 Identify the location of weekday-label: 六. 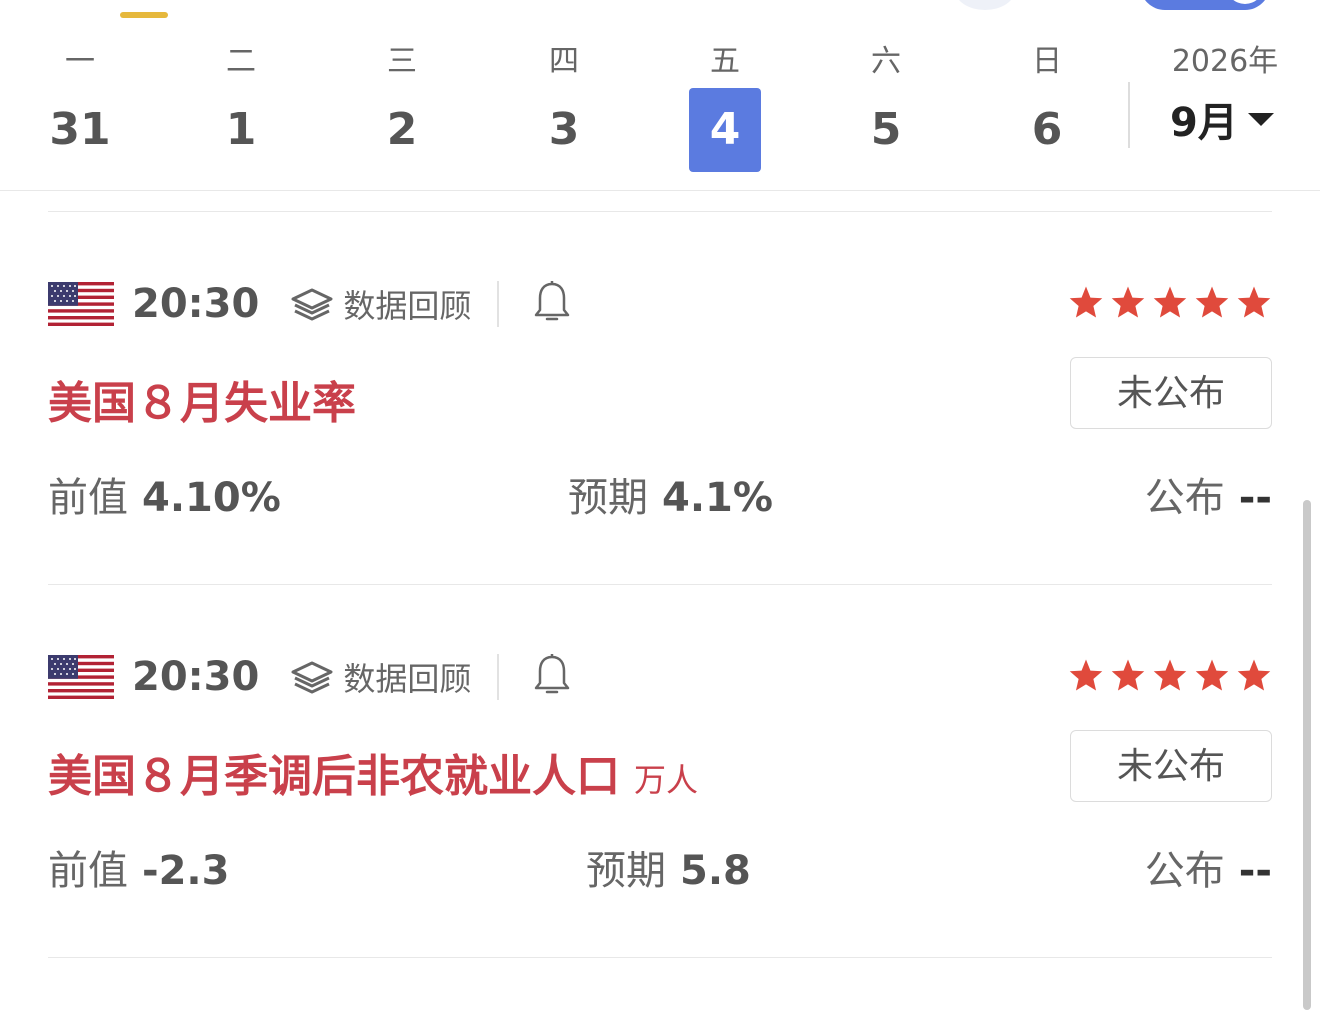
(886, 61).